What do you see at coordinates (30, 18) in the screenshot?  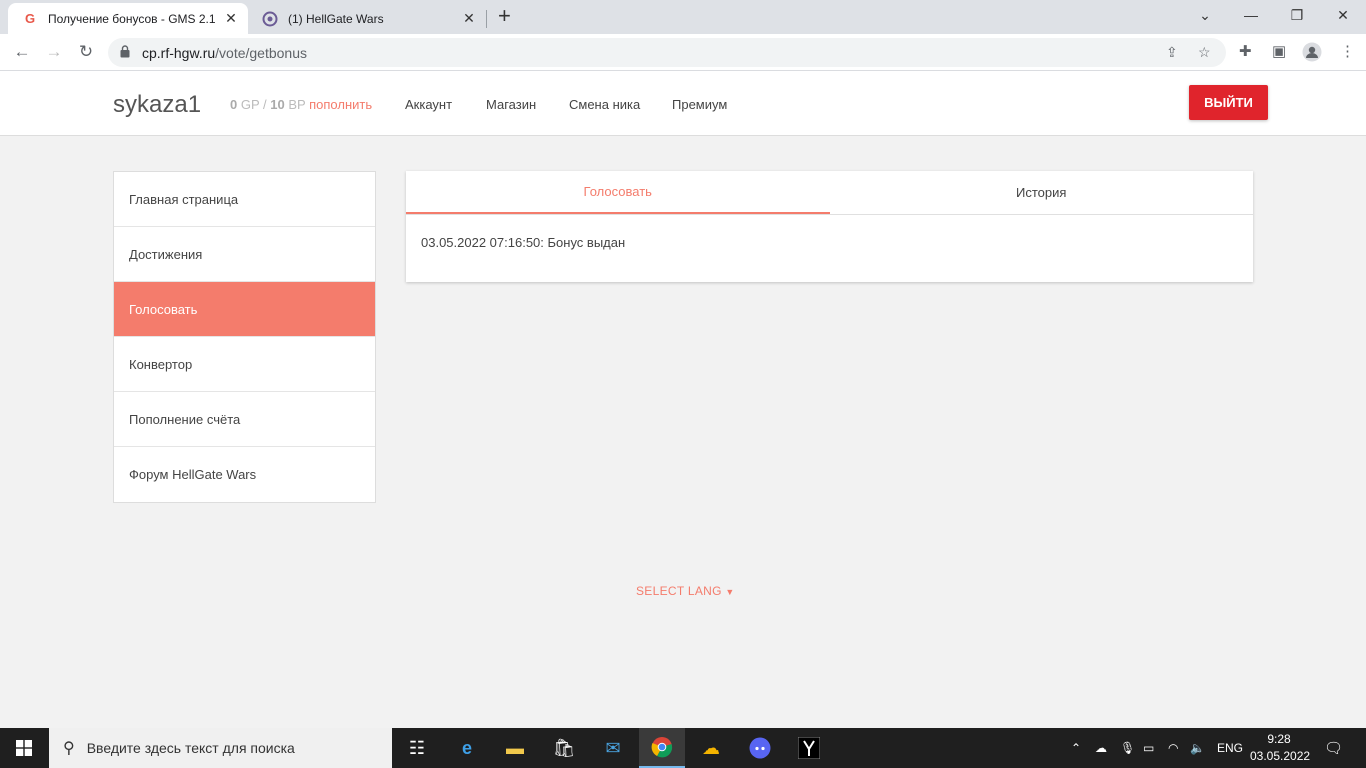 I see `gms-favicon-icon: G` at bounding box center [30, 18].